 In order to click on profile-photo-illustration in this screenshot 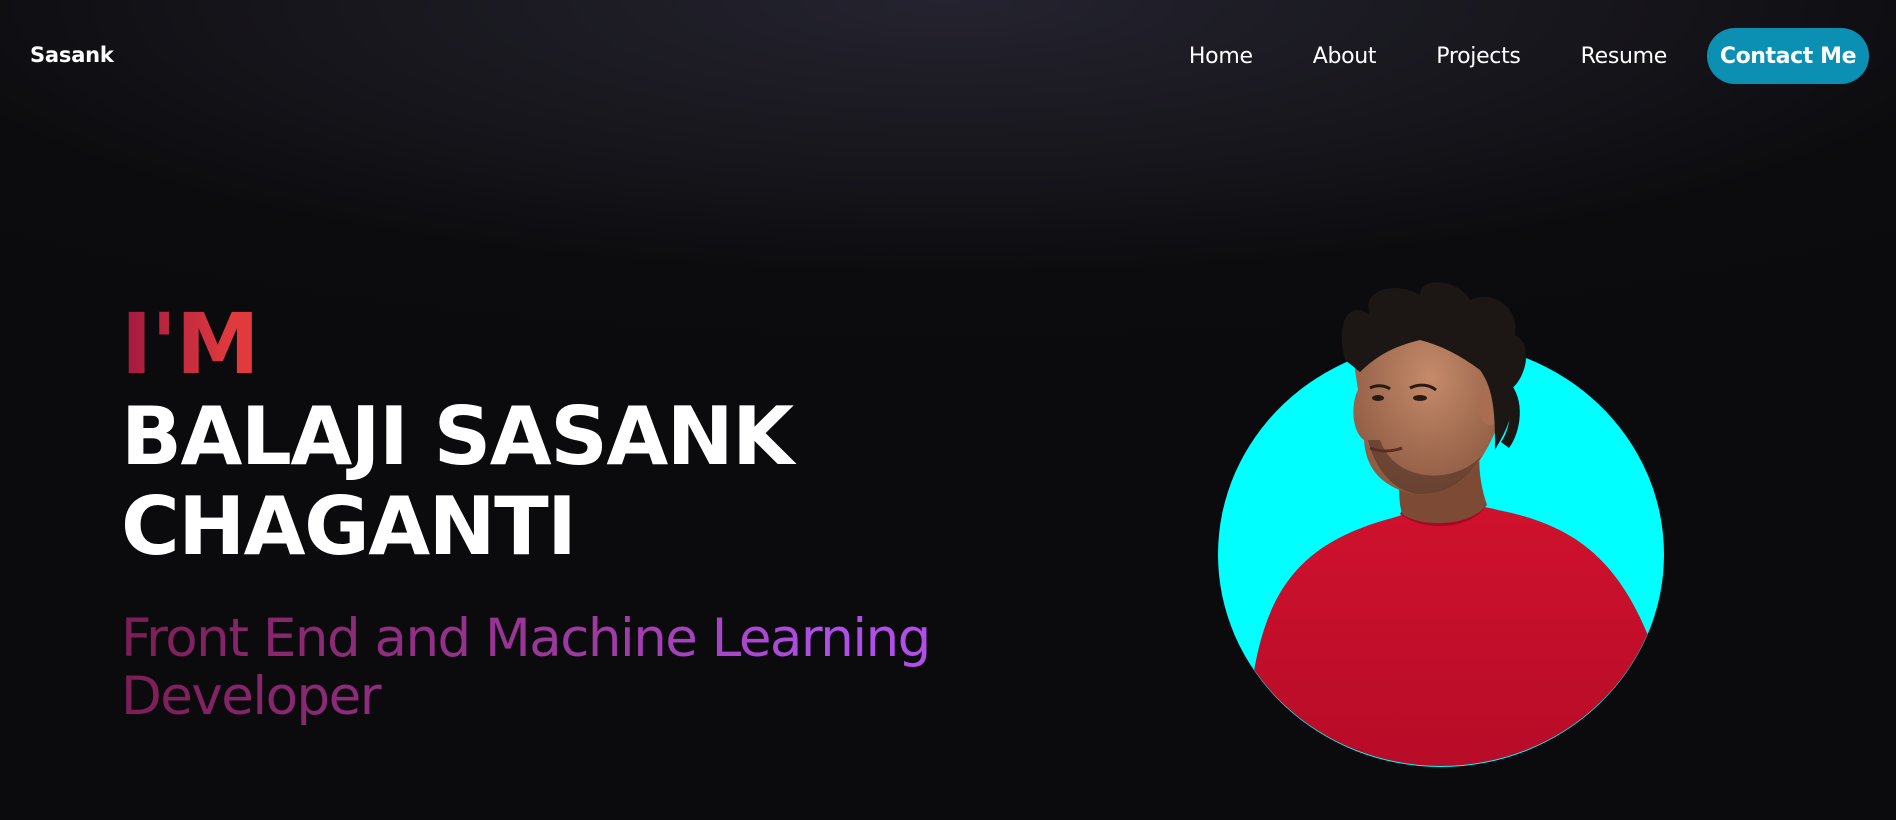, I will do `click(1442, 524)`.